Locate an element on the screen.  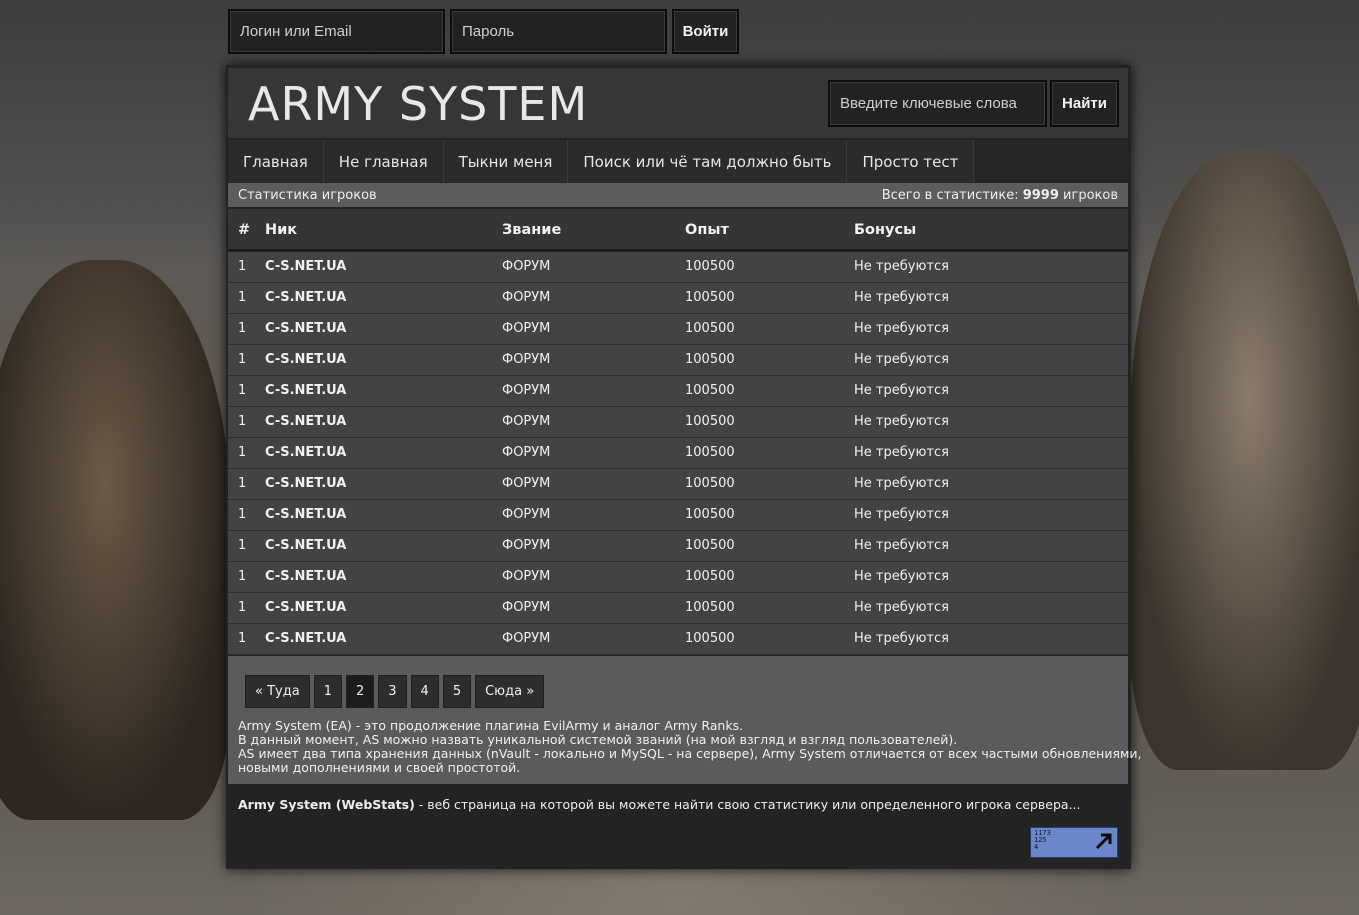
header-rank: Звание is located at coordinates (531, 230).